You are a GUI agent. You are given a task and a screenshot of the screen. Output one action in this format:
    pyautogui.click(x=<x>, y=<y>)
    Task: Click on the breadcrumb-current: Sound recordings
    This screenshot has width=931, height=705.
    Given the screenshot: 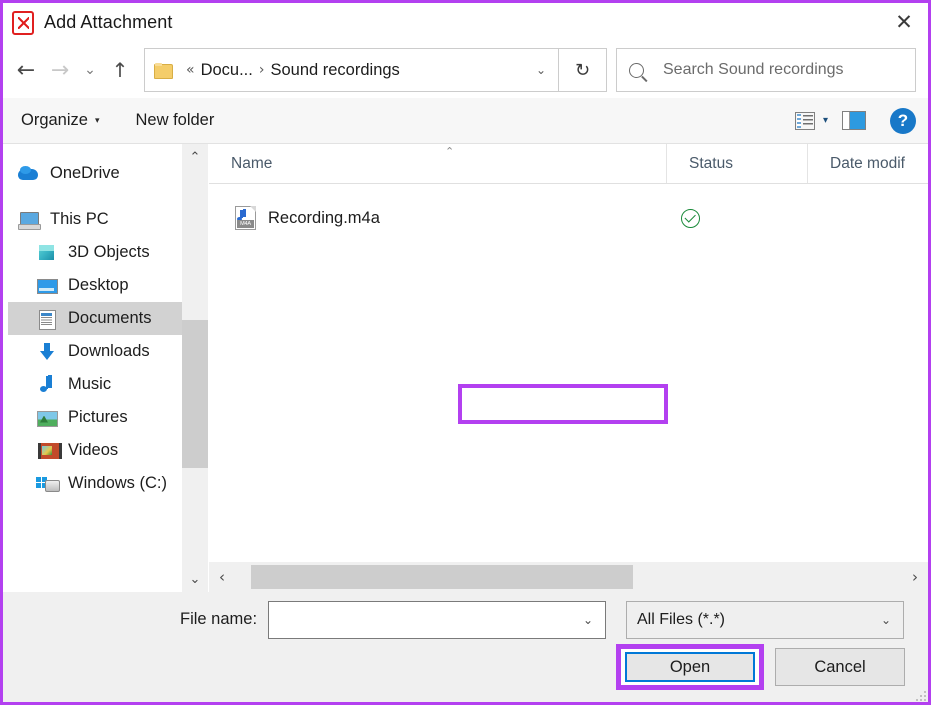 What is the action you would take?
    pyautogui.click(x=334, y=70)
    